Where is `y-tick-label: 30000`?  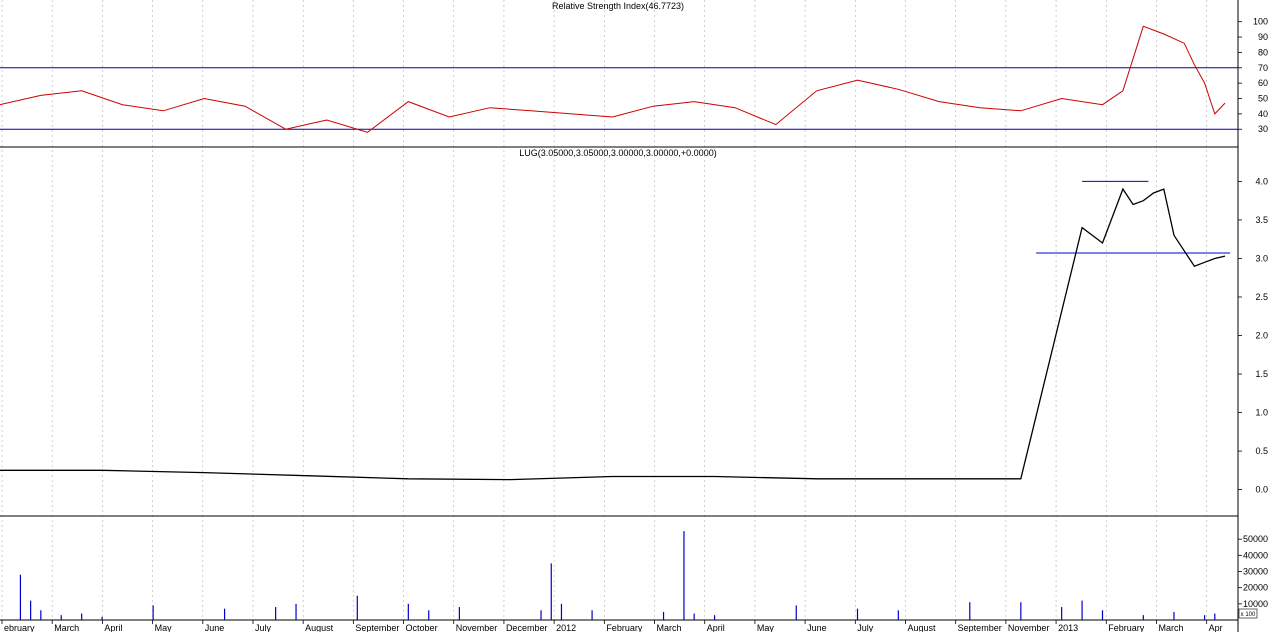
y-tick-label: 30000 is located at coordinates (1255, 572).